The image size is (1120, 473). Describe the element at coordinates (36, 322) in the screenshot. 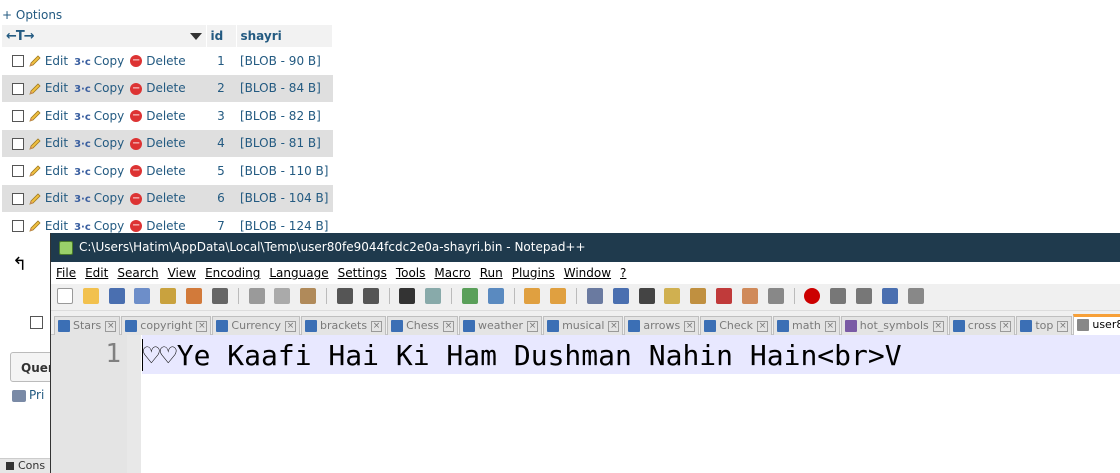

I see `check-all-checkbox` at that location.